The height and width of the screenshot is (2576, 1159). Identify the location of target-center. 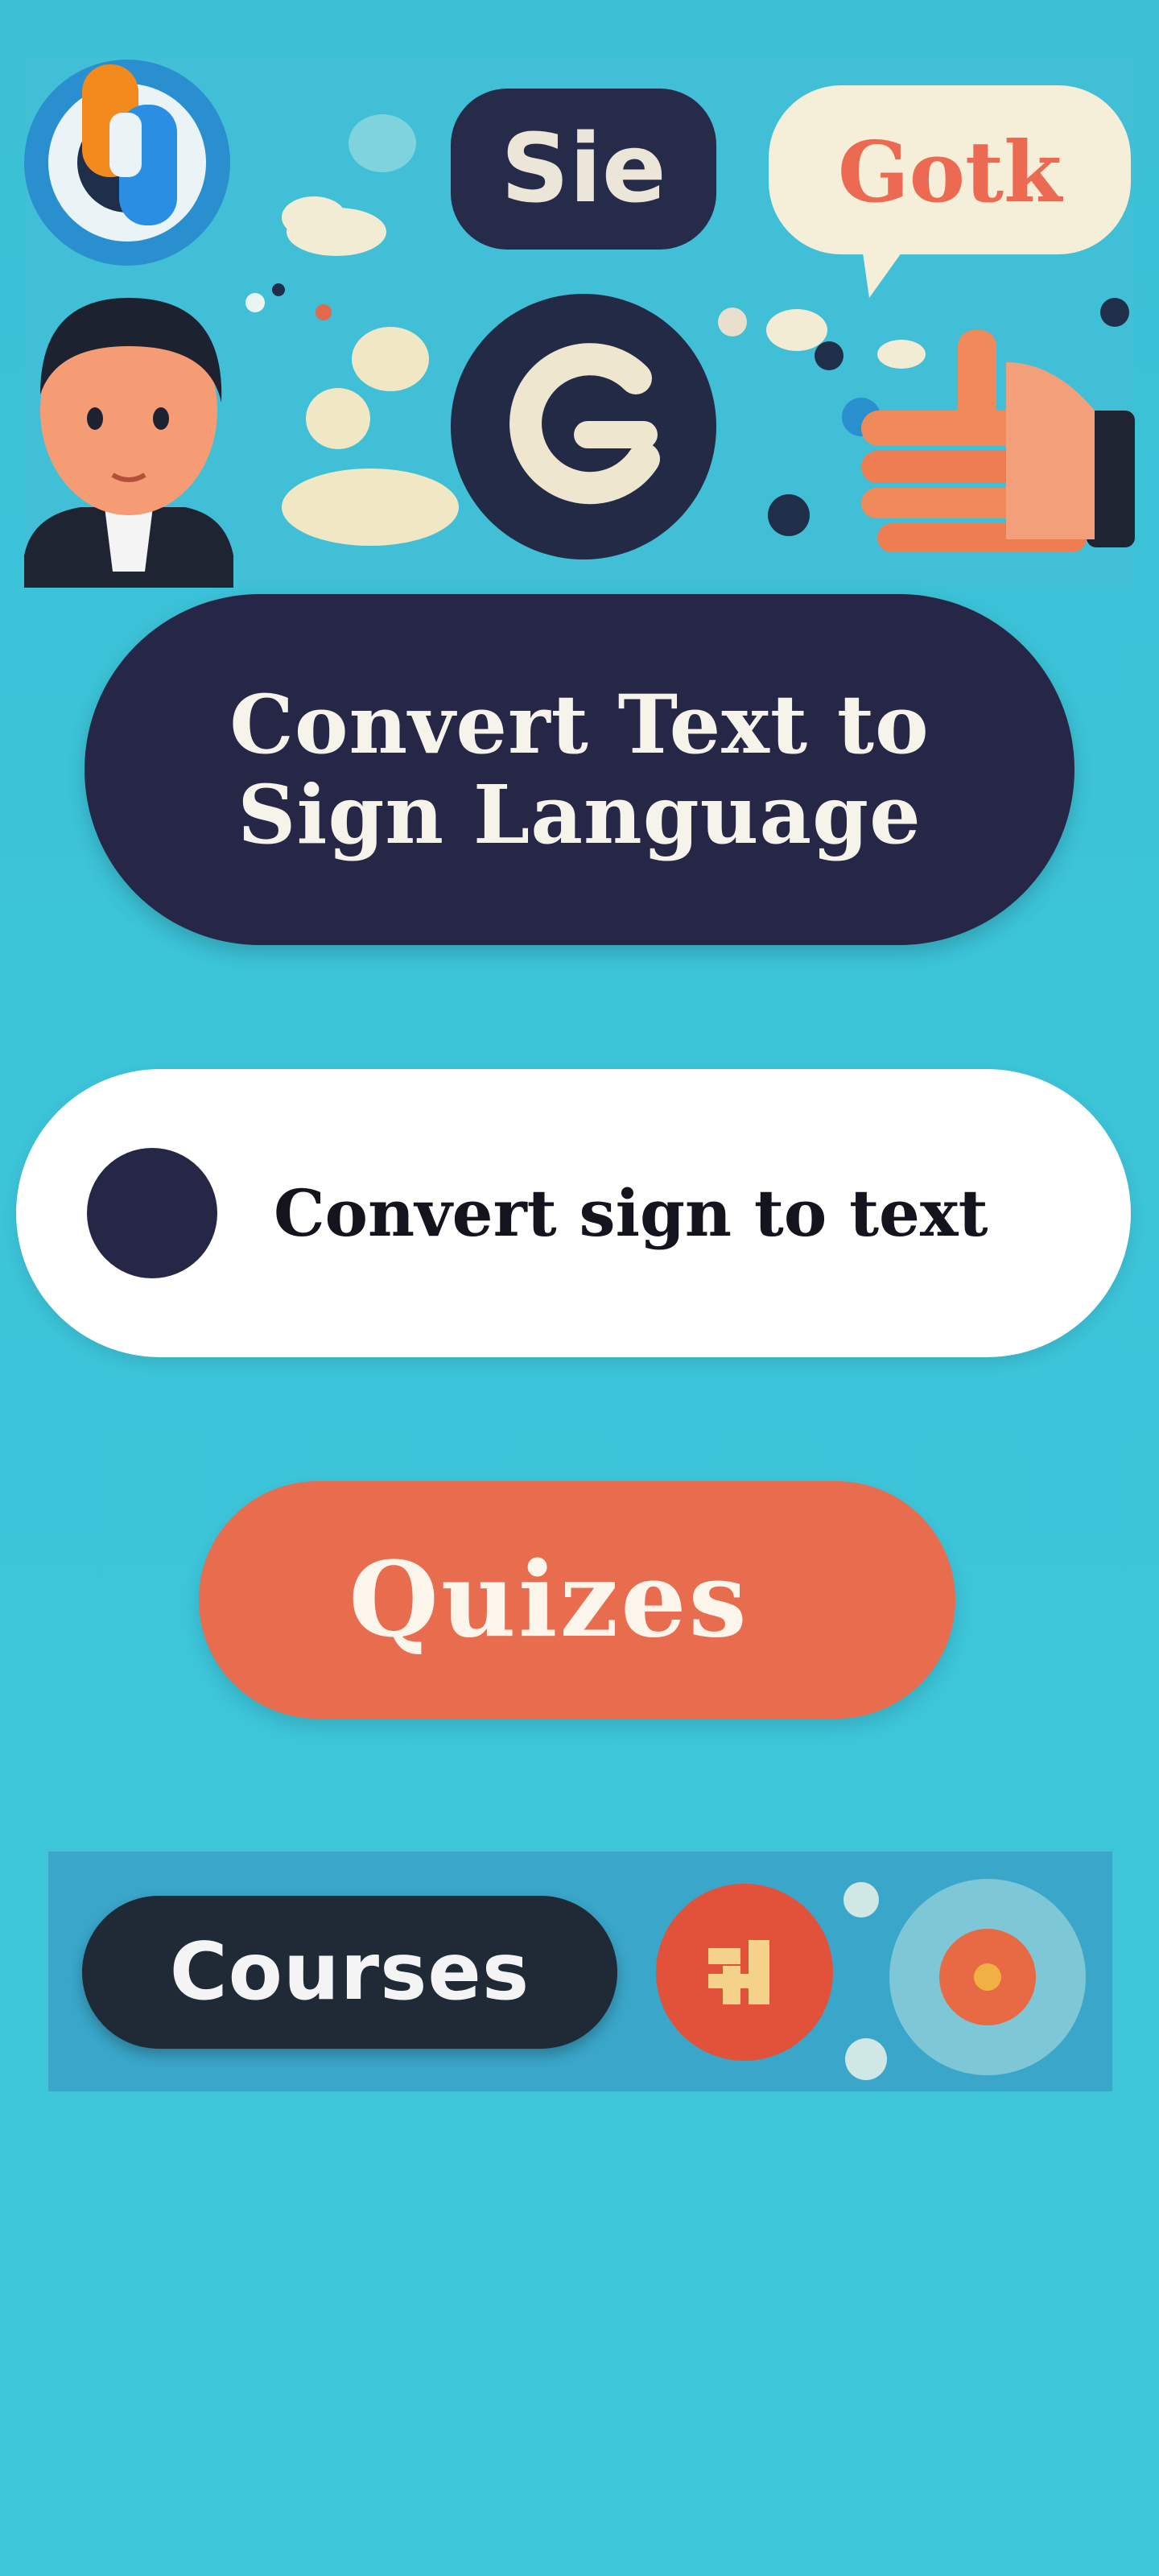
(987, 1977).